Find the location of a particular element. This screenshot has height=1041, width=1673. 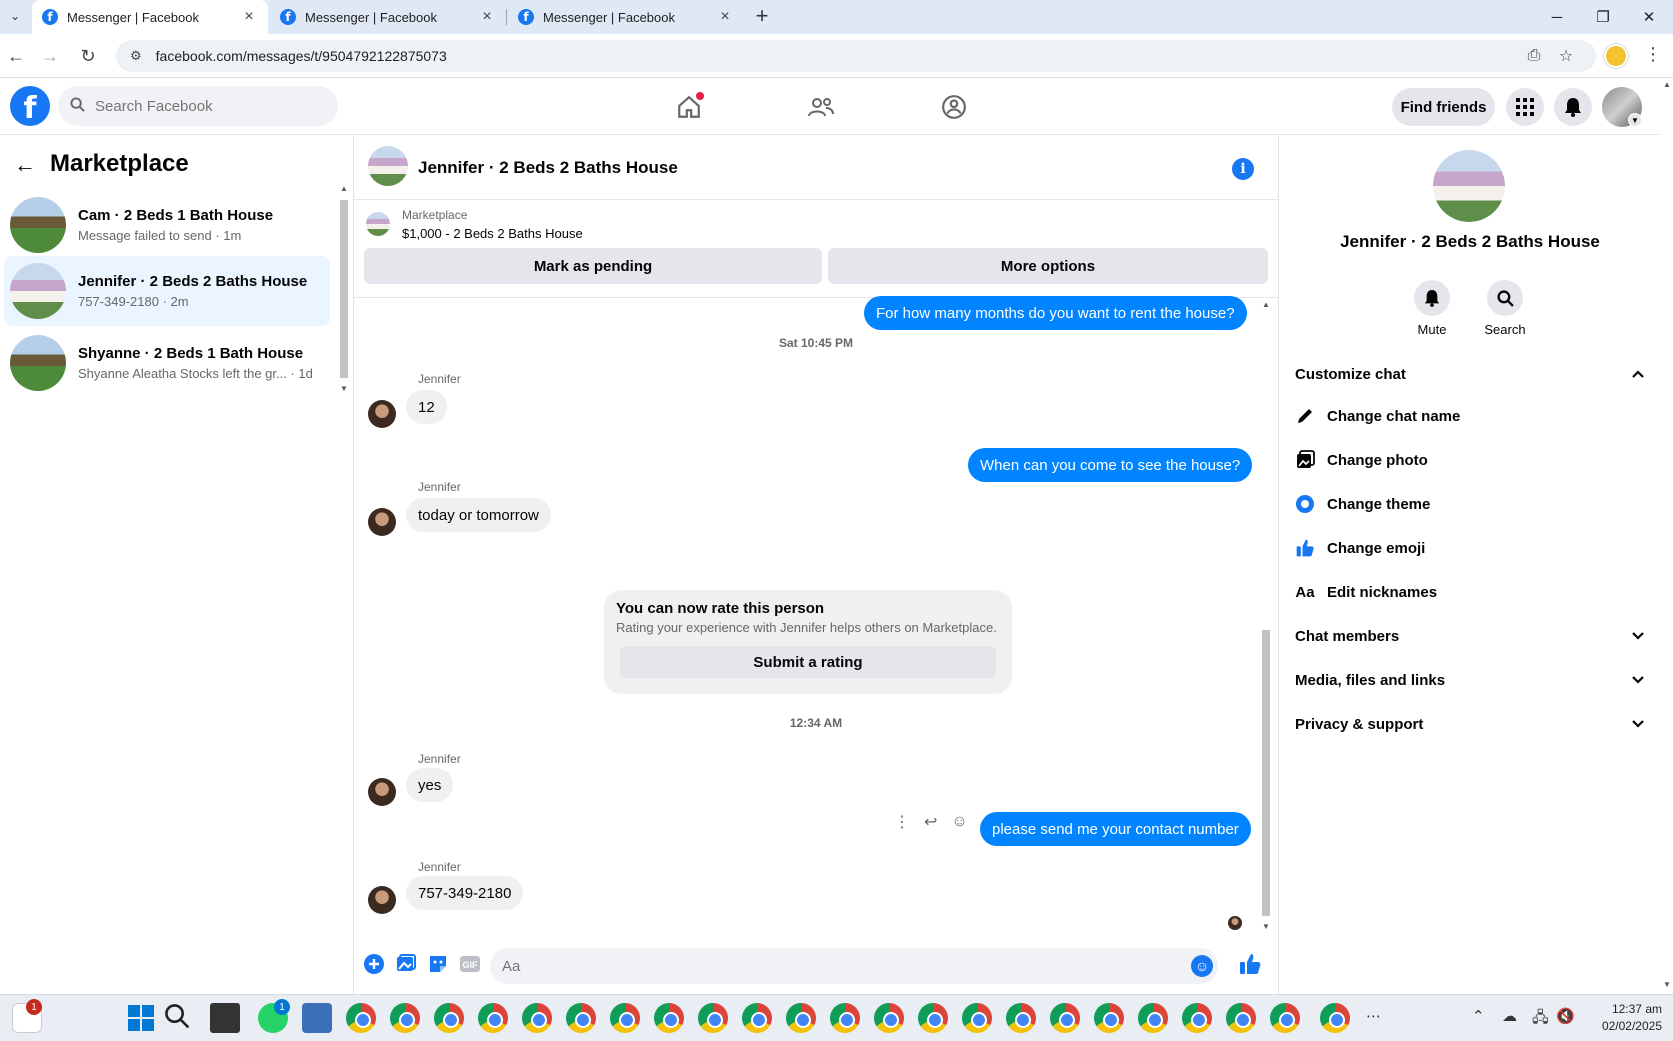

facebook-search is located at coordinates (198, 106).